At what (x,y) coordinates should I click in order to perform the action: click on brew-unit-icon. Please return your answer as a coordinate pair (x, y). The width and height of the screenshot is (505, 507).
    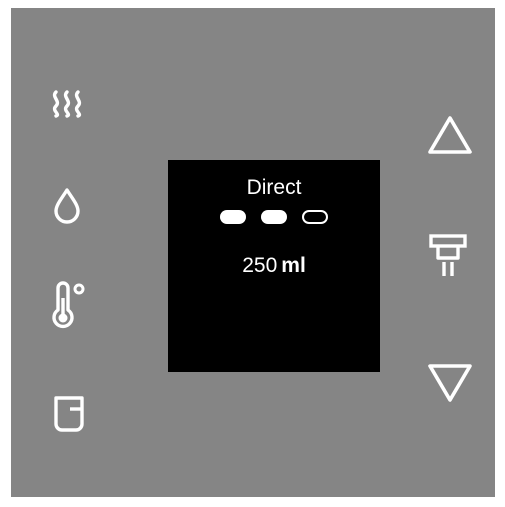
    Looking at the image, I should click on (448, 255).